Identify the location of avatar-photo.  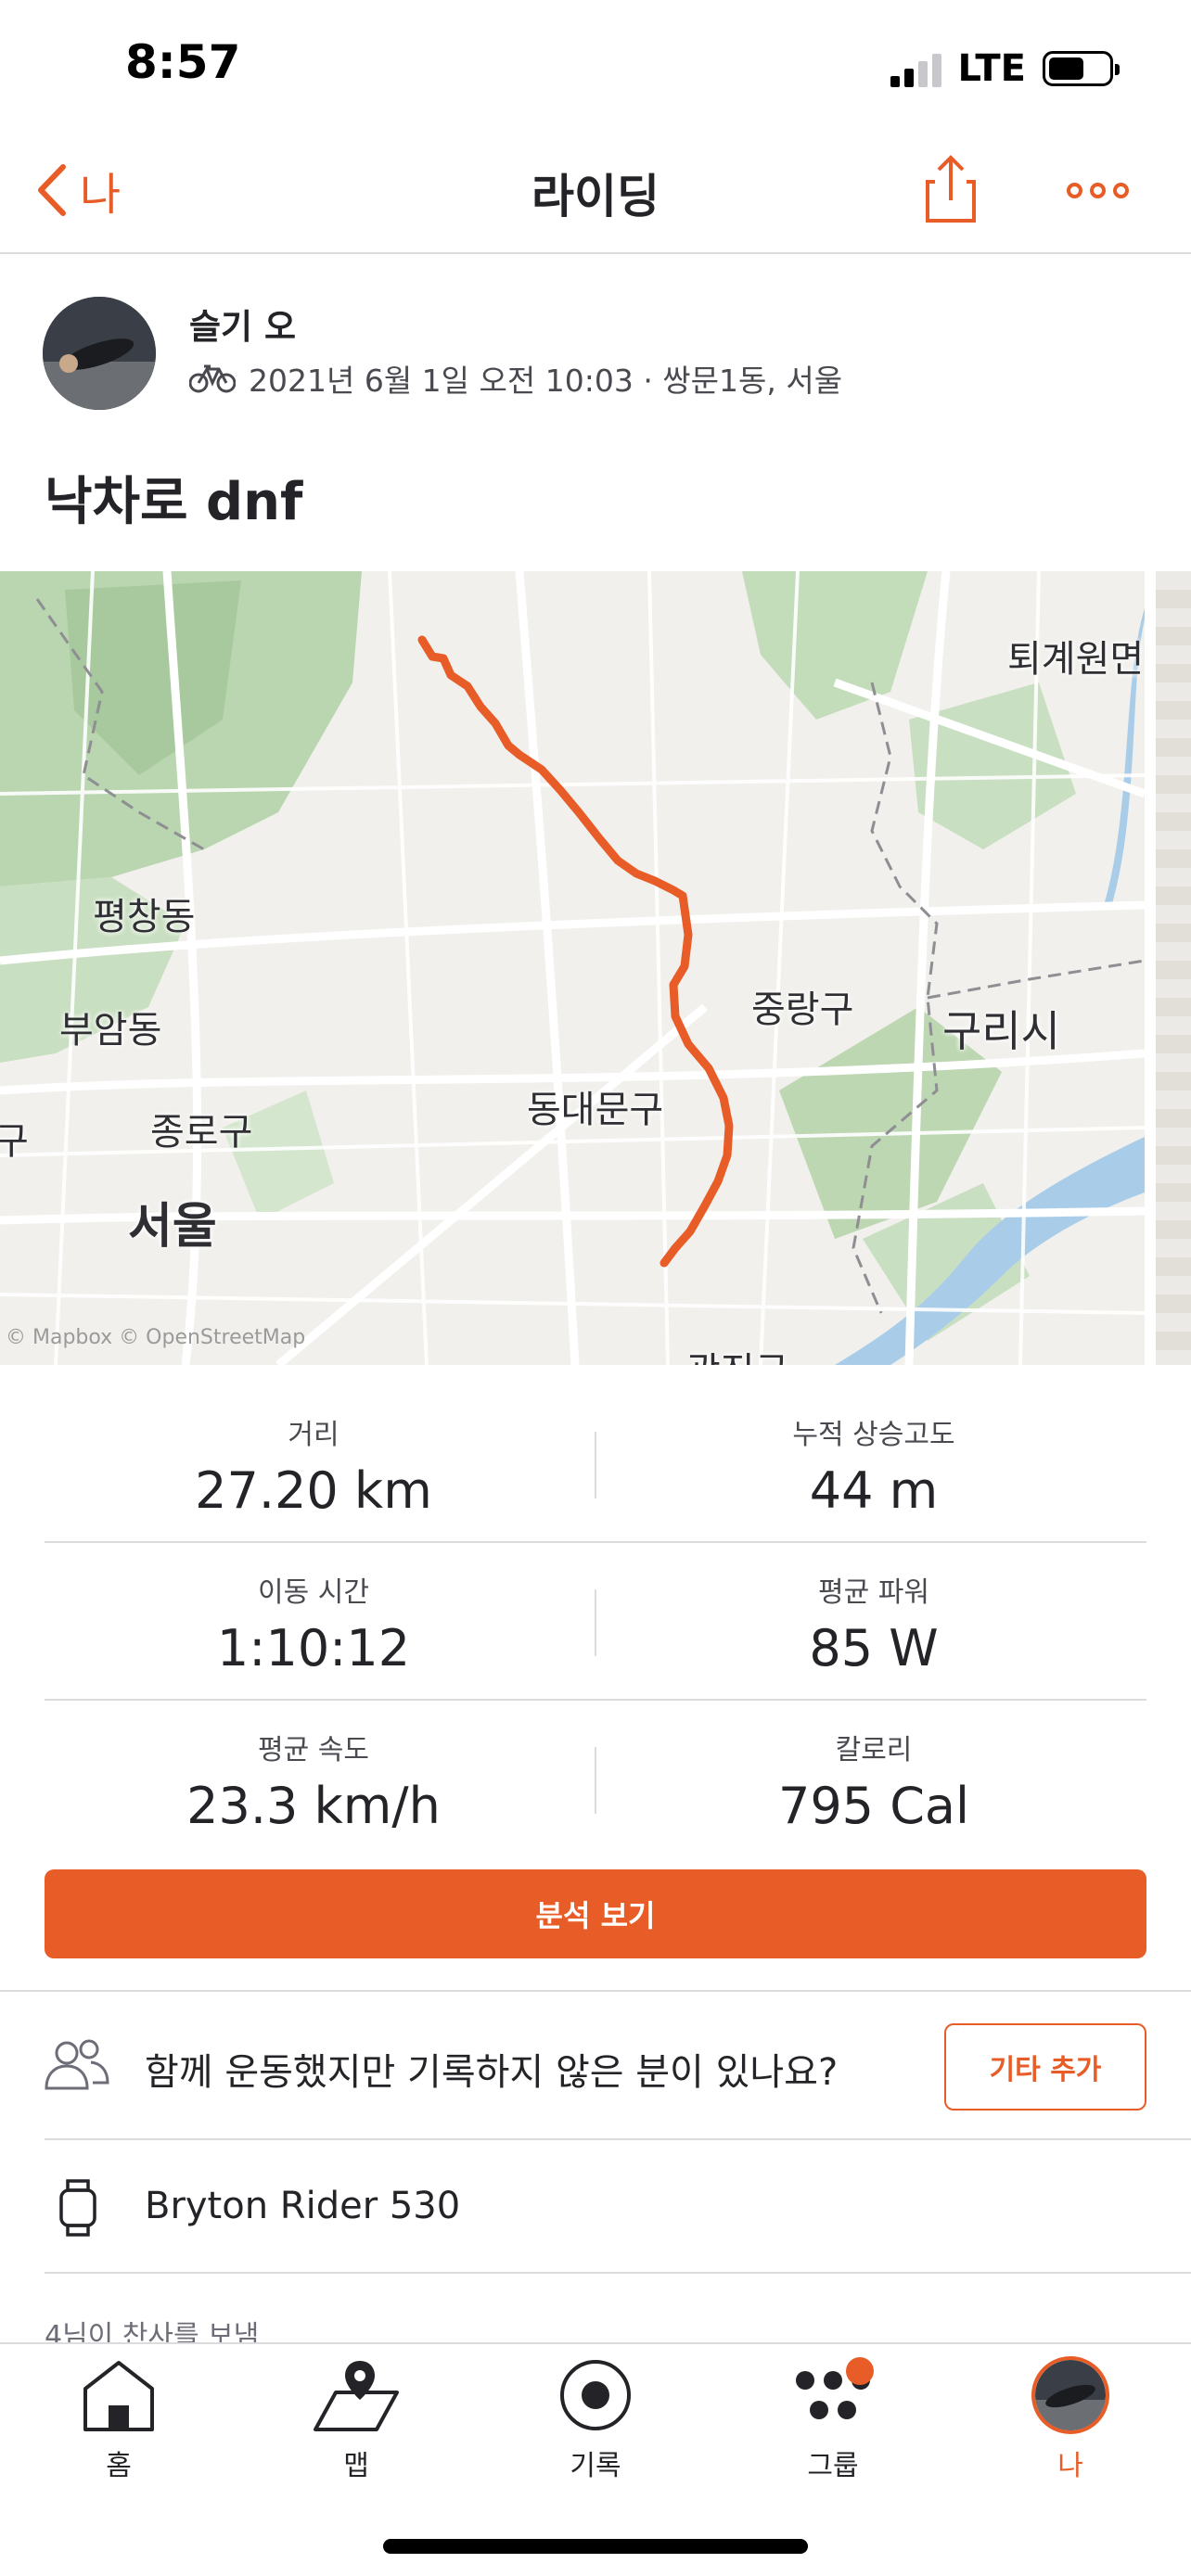
(99, 353).